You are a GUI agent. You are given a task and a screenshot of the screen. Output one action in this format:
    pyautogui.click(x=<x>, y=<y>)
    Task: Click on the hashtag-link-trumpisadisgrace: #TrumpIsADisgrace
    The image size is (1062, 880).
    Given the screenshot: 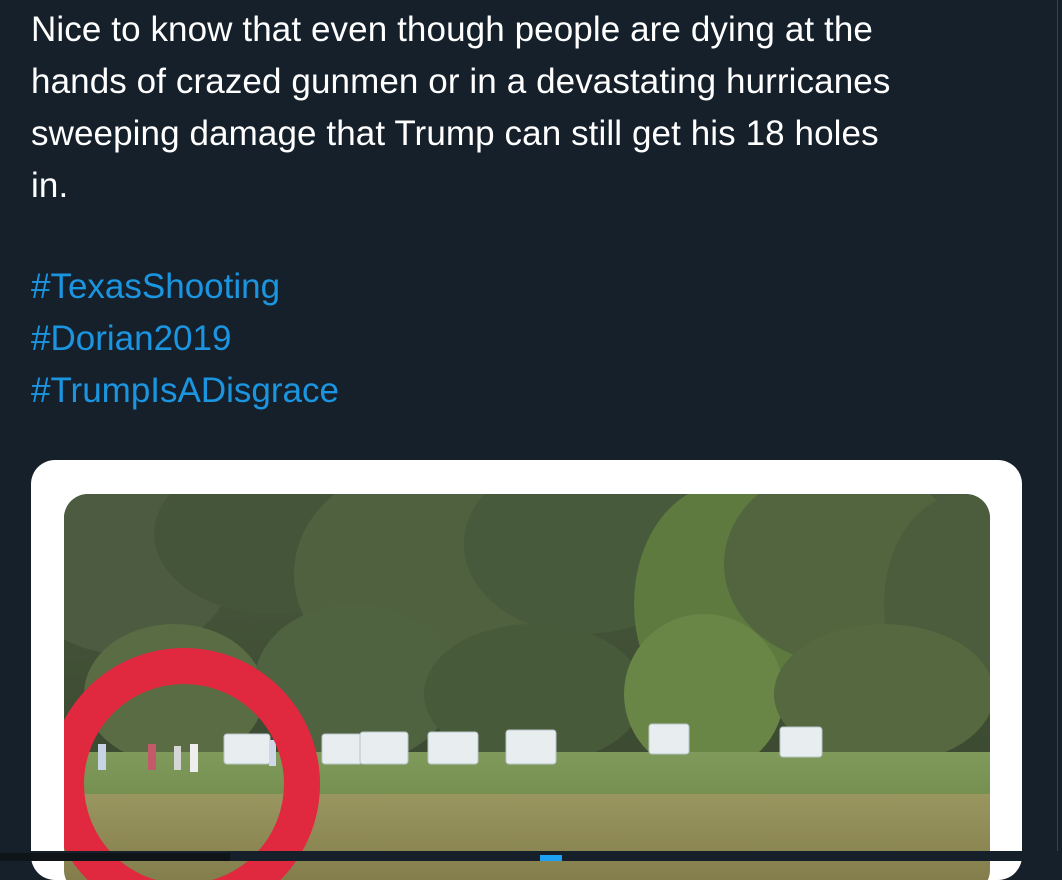 What is the action you would take?
    pyautogui.click(x=185, y=391)
    